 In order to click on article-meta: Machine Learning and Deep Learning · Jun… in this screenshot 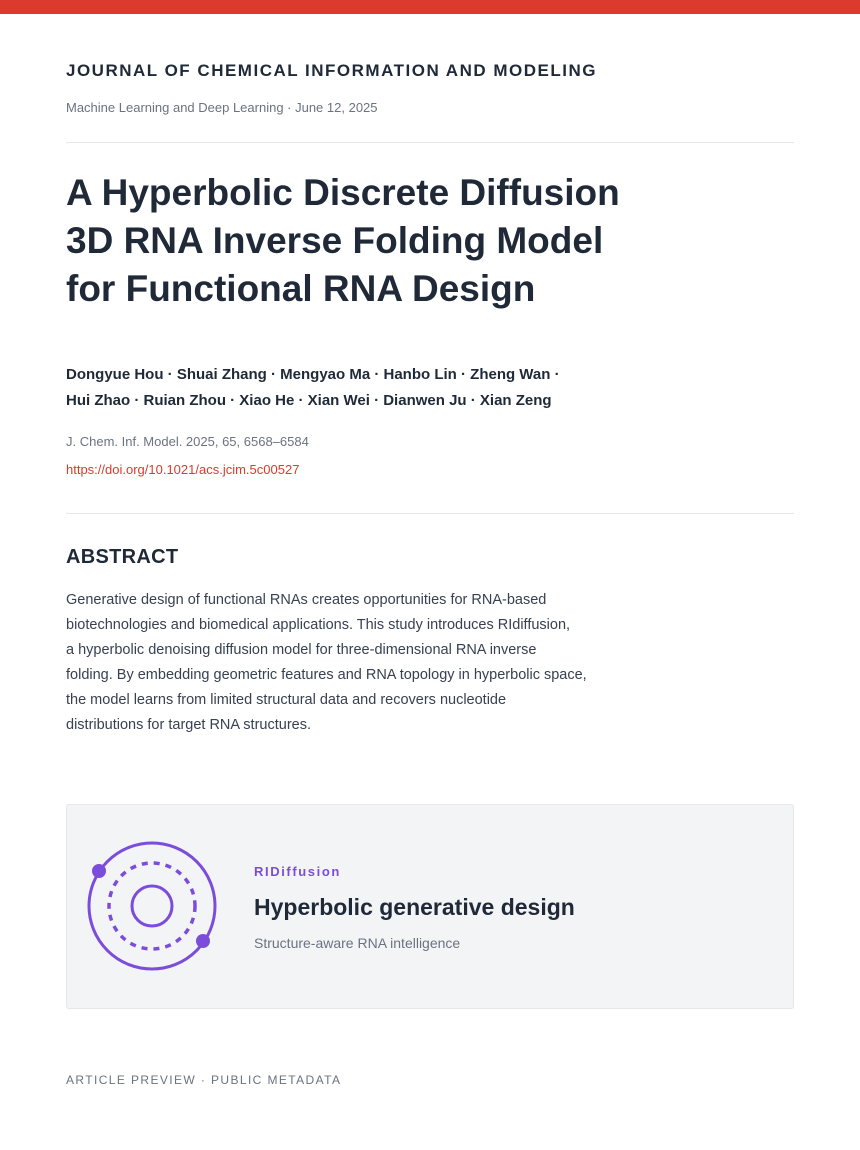, I will do `click(222, 107)`.